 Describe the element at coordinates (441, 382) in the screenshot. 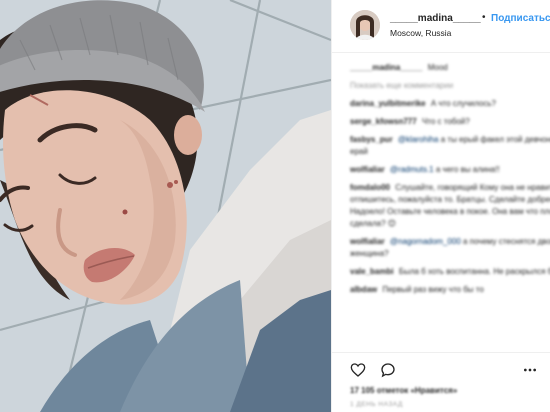

I see `post-actions: 17 105 отметок «Нравится» 1 ДЕНЬ НАЗАД` at that location.